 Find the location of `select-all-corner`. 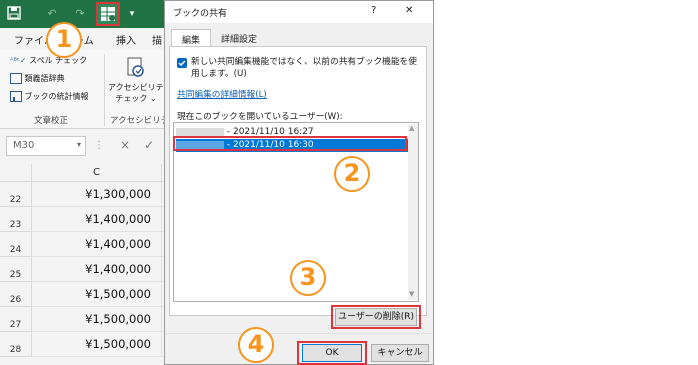

select-all-corner is located at coordinates (16, 173).